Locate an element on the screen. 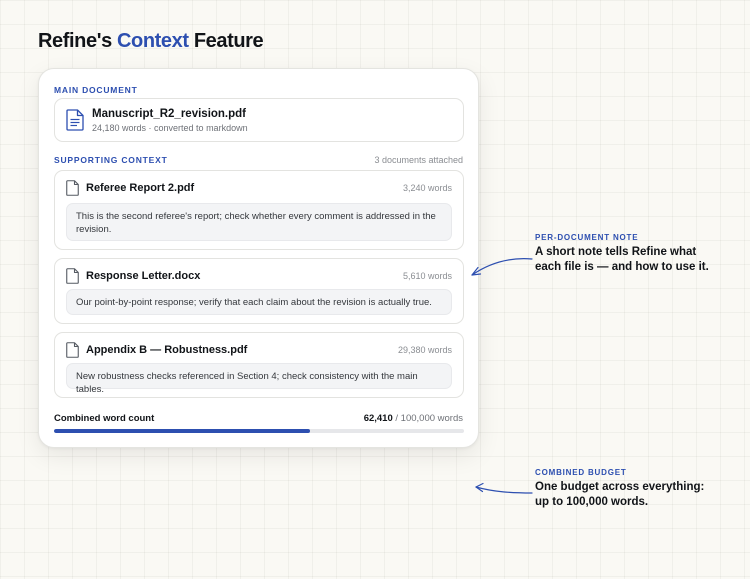  per-document-note-label: PER-DOCUMENT NOTE is located at coordinates (587, 237).